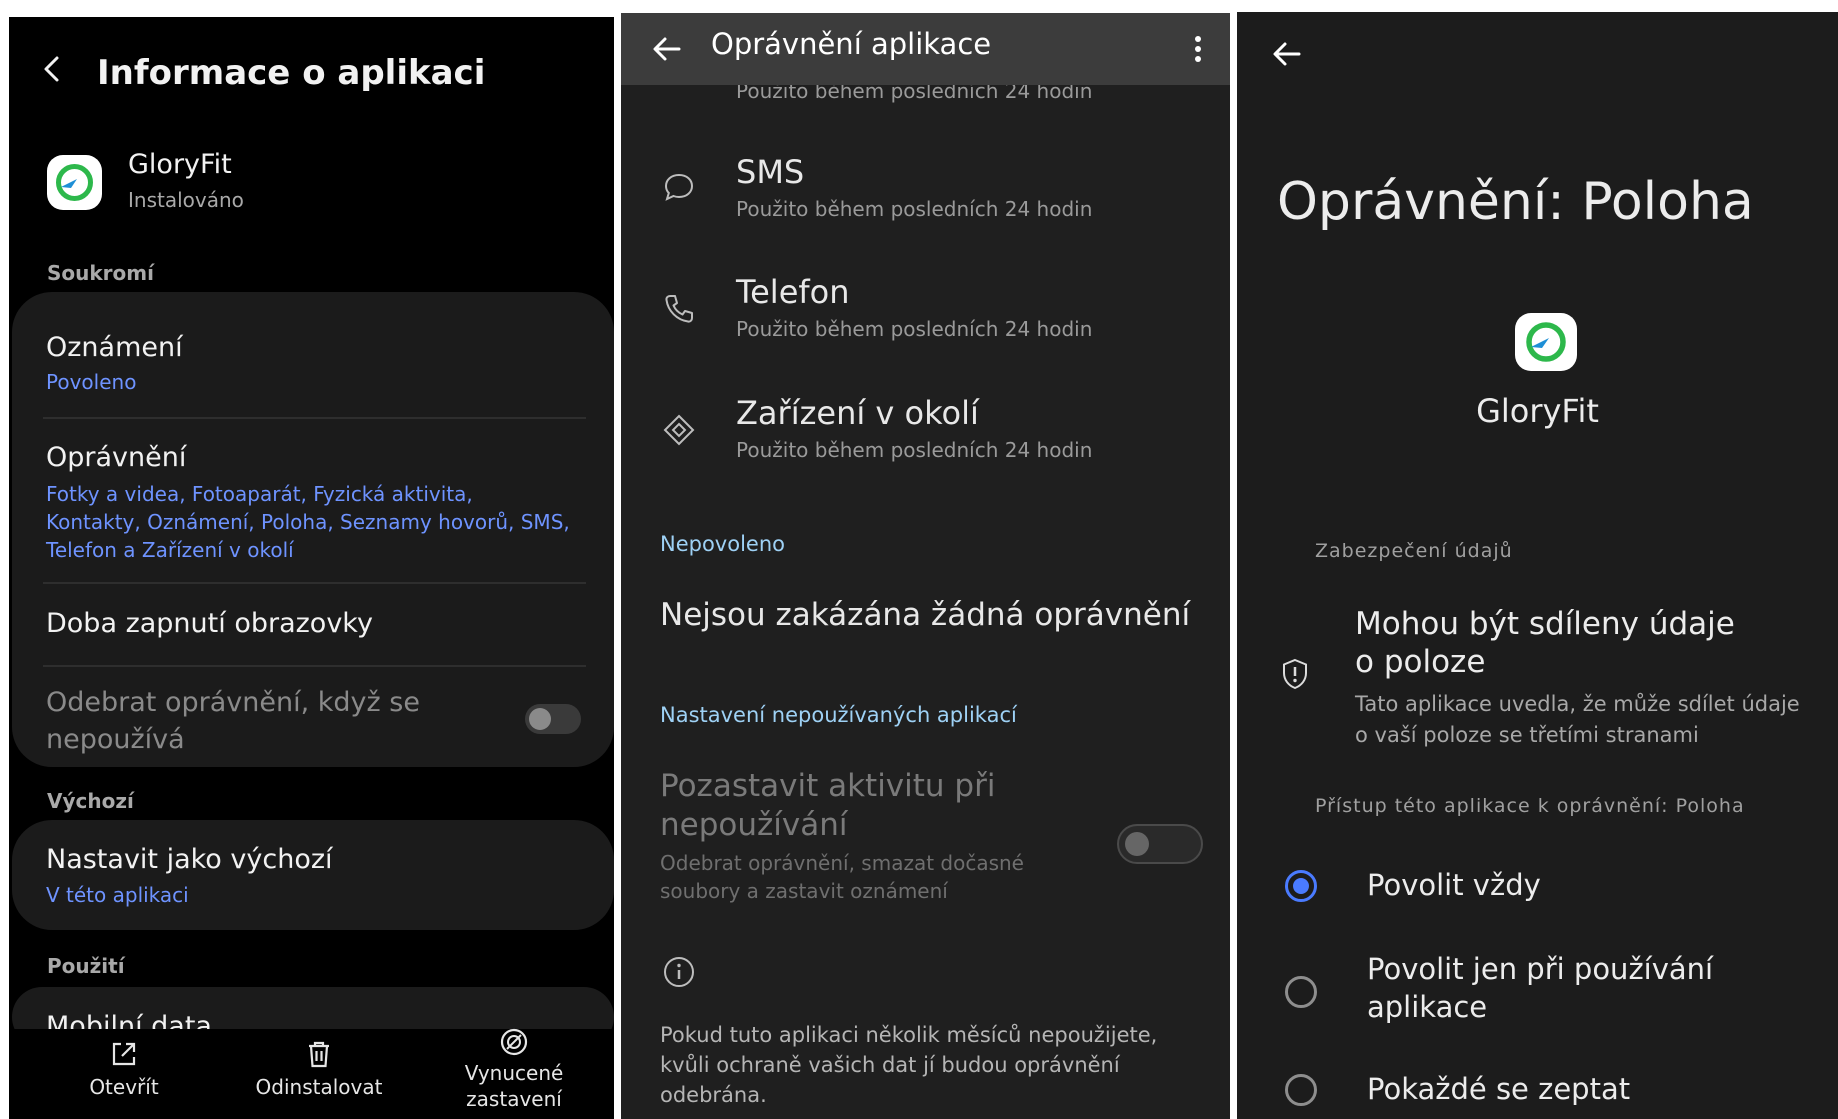 The image size is (1838, 1119). What do you see at coordinates (1527, 735) in the screenshot?
I see `data-sharing-sub-2: o vaší poloze se třetími stranami` at bounding box center [1527, 735].